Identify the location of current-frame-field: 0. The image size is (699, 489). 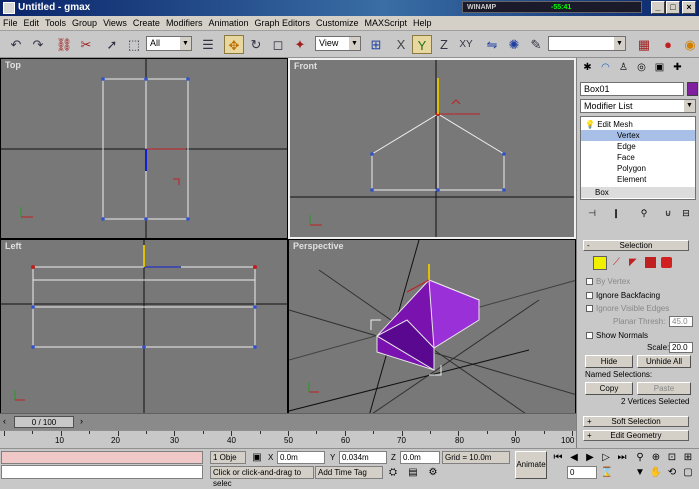
(582, 472).